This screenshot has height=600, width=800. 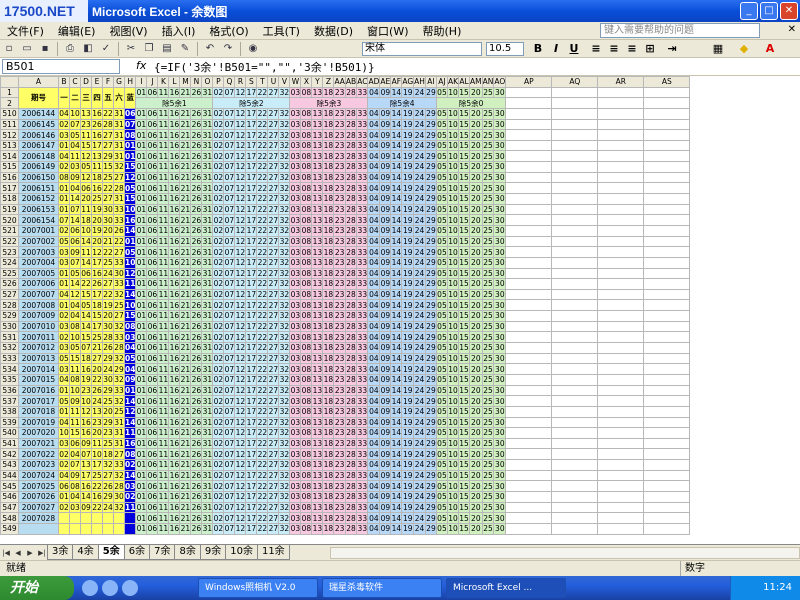 I want to click on row-header: 520, so click(x=9, y=220).